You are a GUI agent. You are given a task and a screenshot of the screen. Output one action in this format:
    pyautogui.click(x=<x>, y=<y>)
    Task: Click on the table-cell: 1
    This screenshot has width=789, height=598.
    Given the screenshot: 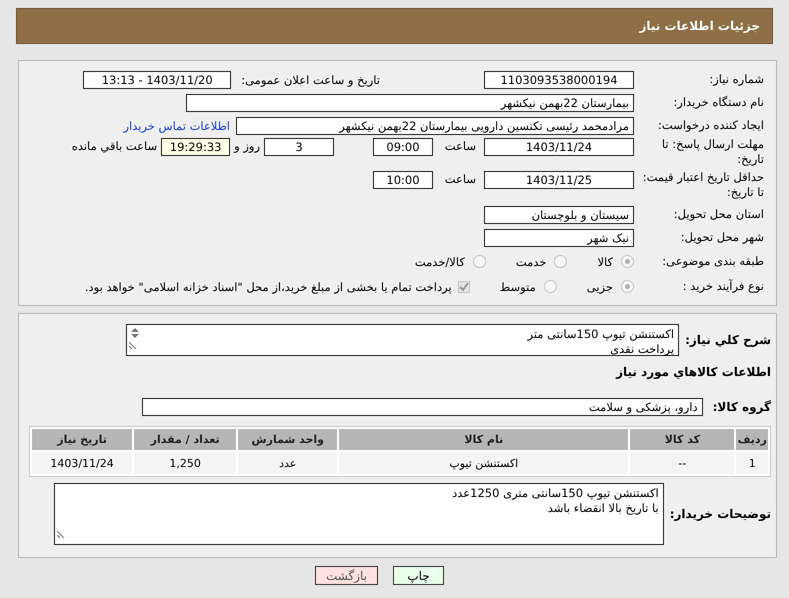 What is the action you would take?
    pyautogui.click(x=752, y=463)
    